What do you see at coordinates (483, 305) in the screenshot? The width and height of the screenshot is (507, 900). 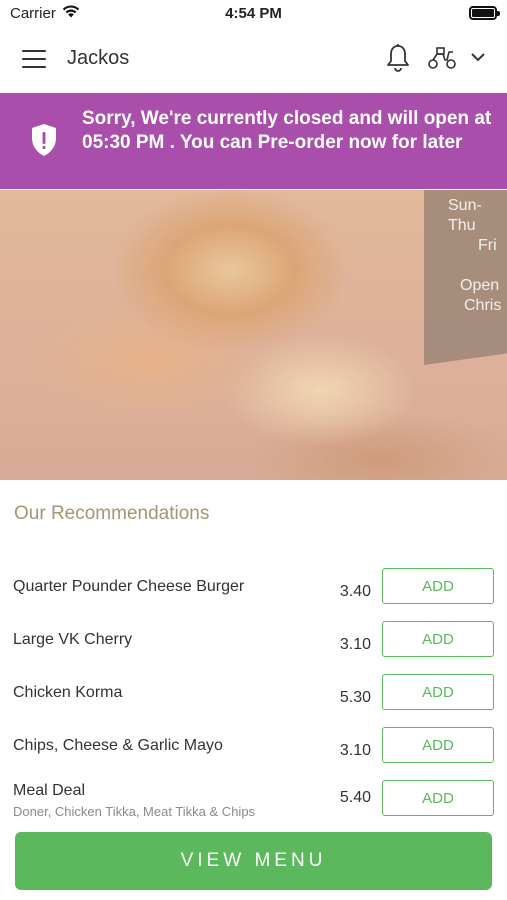 I see `hero-sign-line: Chris` at bounding box center [483, 305].